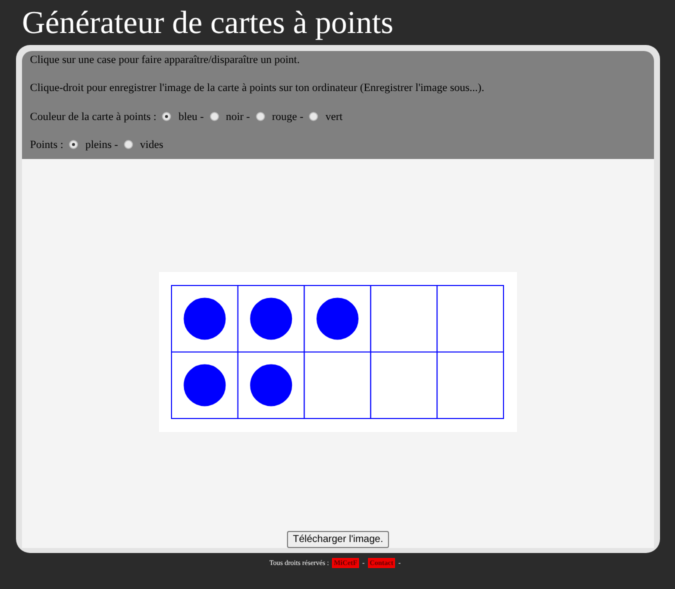 The height and width of the screenshot is (589, 675). What do you see at coordinates (288, 116) in the screenshot?
I see `radio-label: rouge -` at bounding box center [288, 116].